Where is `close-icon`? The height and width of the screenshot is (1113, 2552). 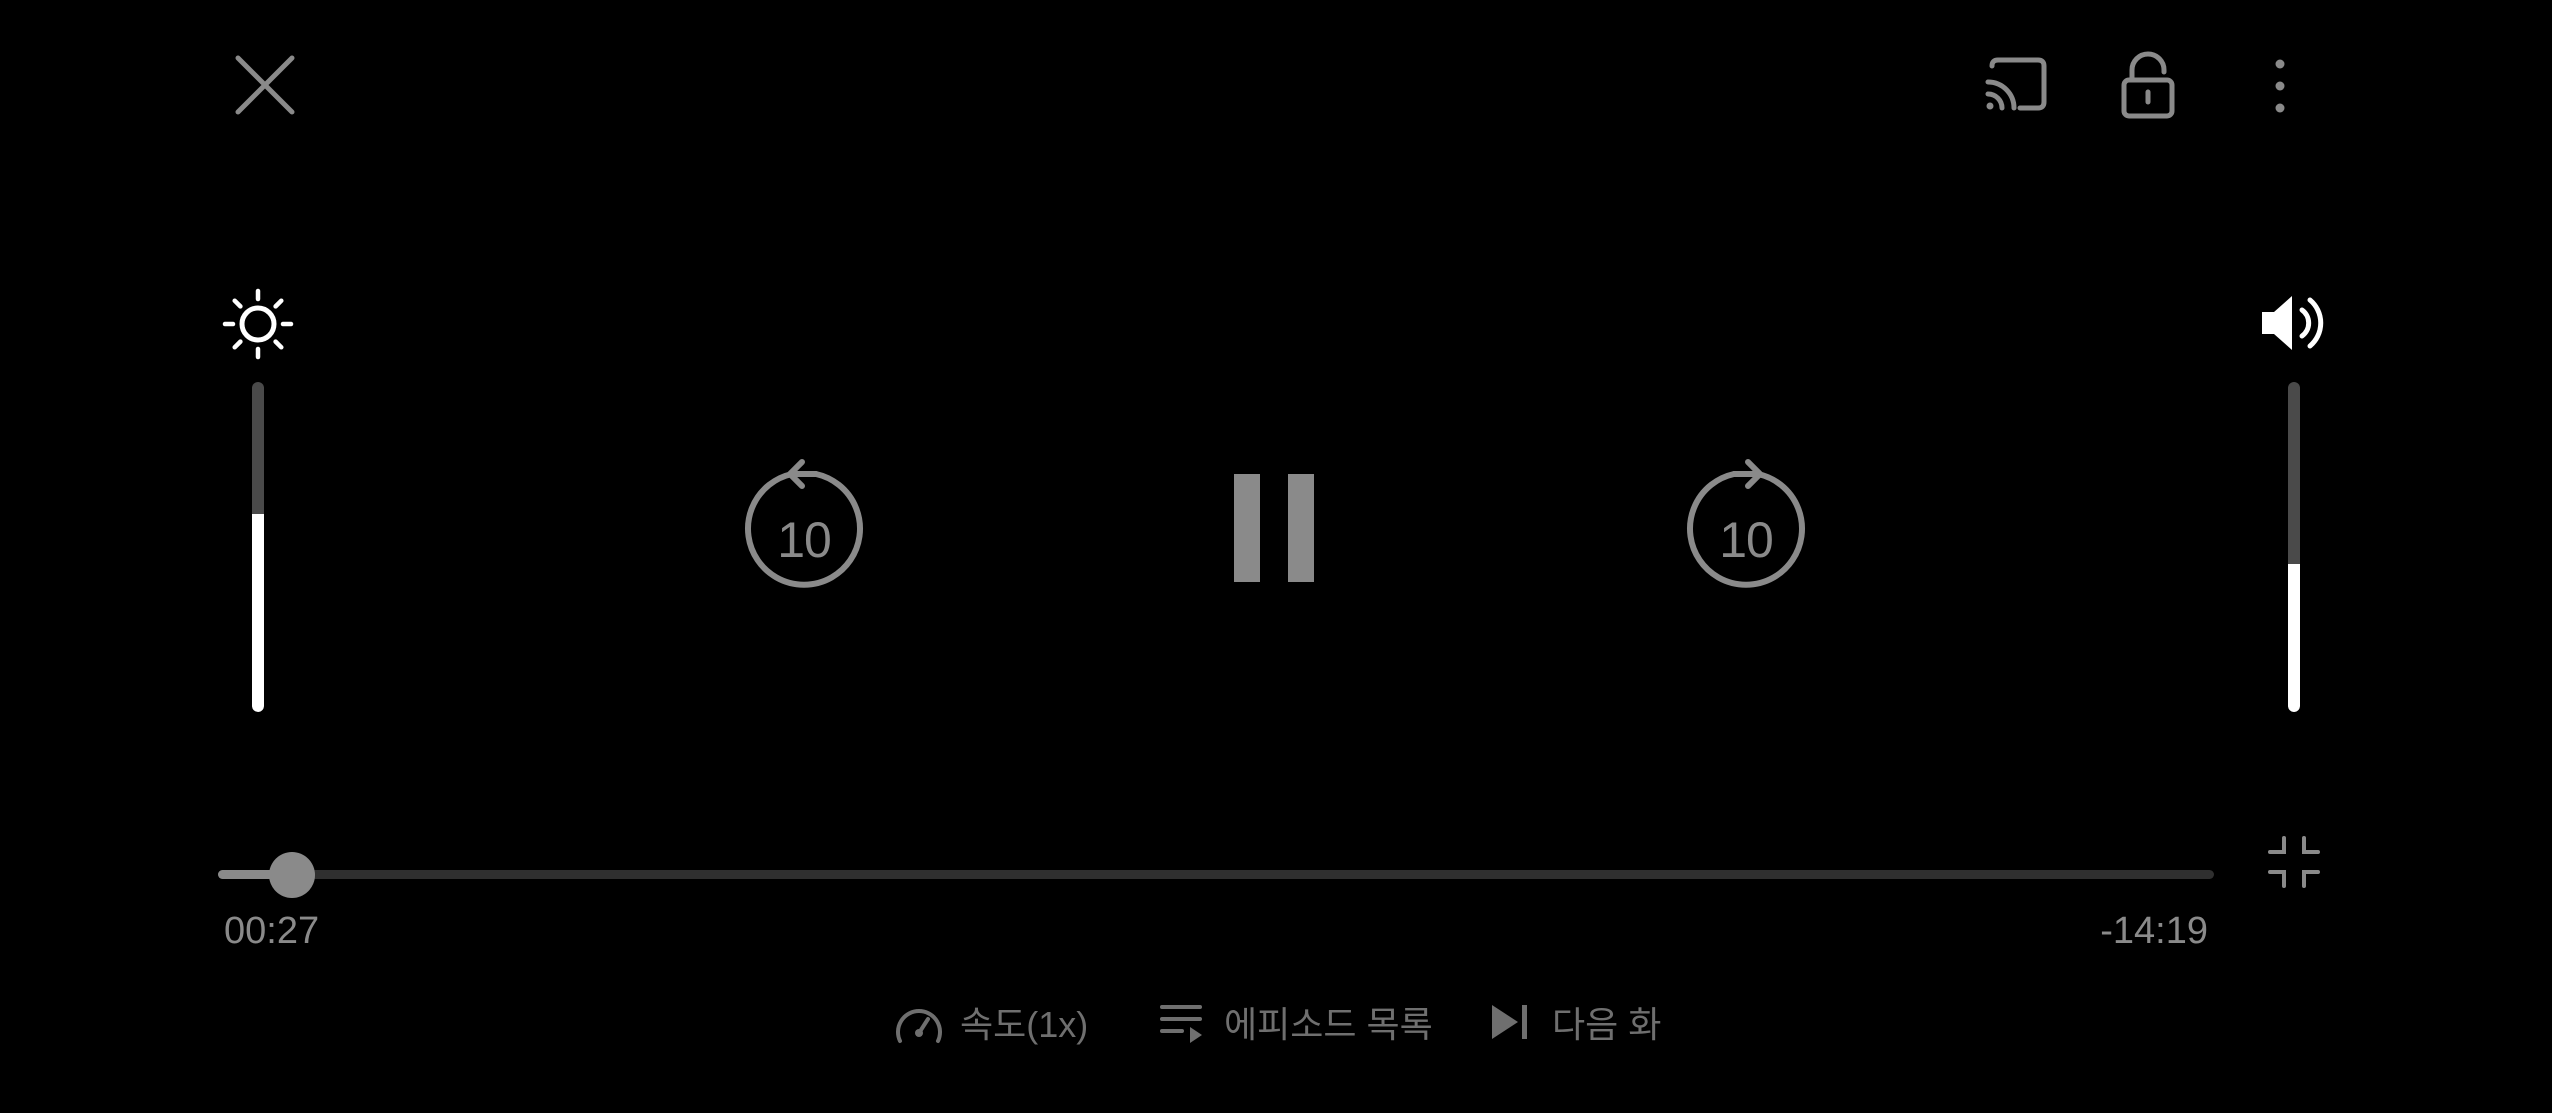 close-icon is located at coordinates (265, 85).